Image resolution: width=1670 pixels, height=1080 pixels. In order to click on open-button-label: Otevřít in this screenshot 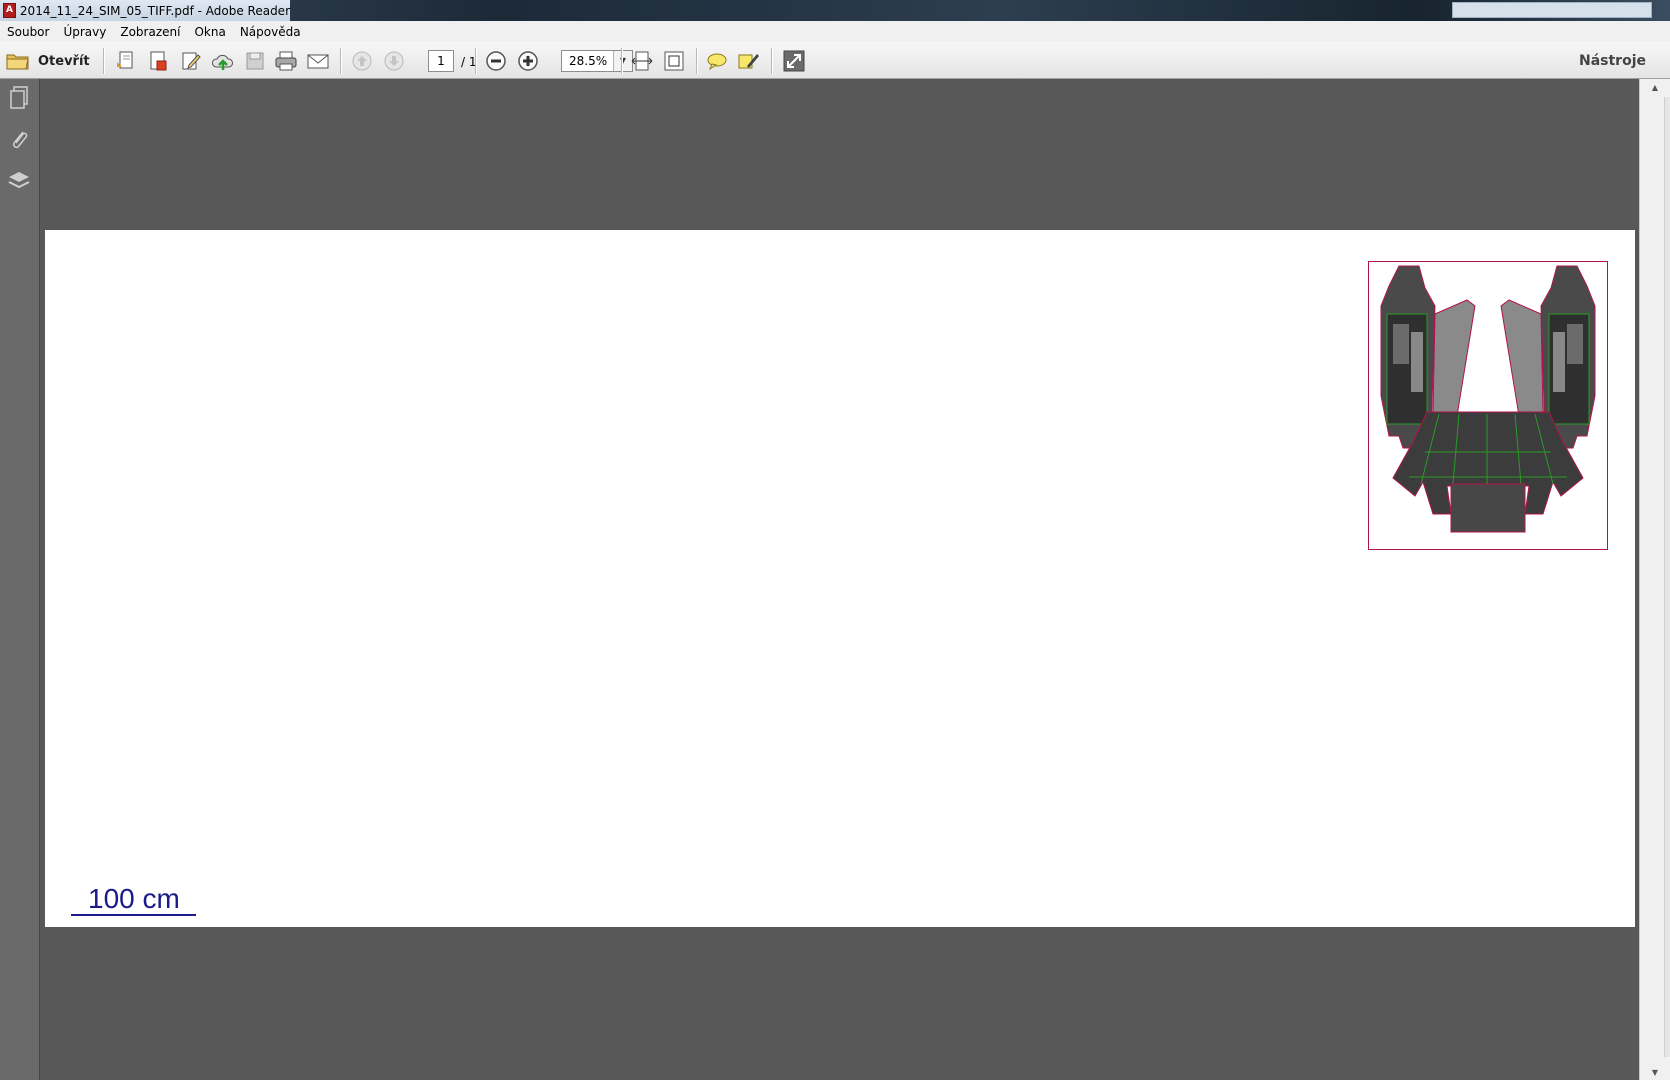, I will do `click(64, 61)`.